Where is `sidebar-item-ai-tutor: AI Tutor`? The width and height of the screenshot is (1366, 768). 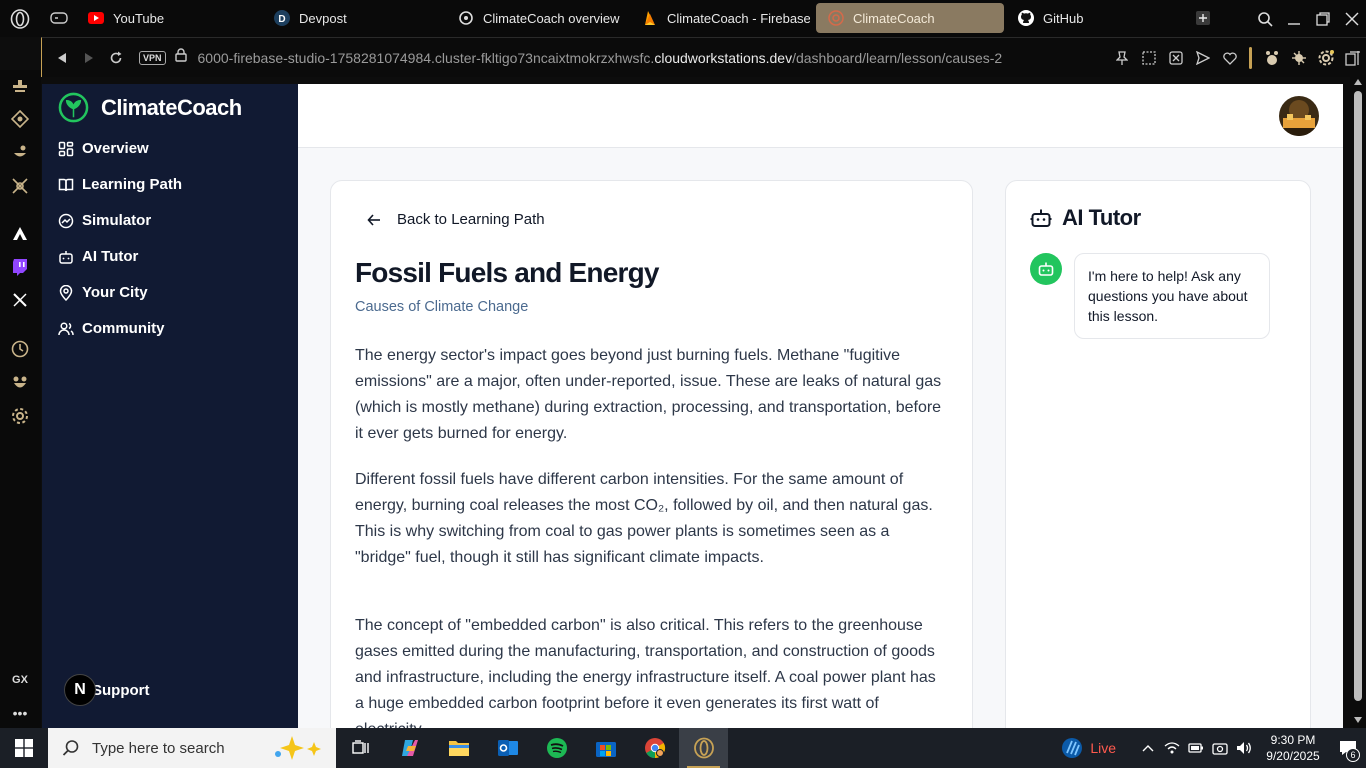
sidebar-item-ai-tutor: AI Tutor is located at coordinates (98, 256).